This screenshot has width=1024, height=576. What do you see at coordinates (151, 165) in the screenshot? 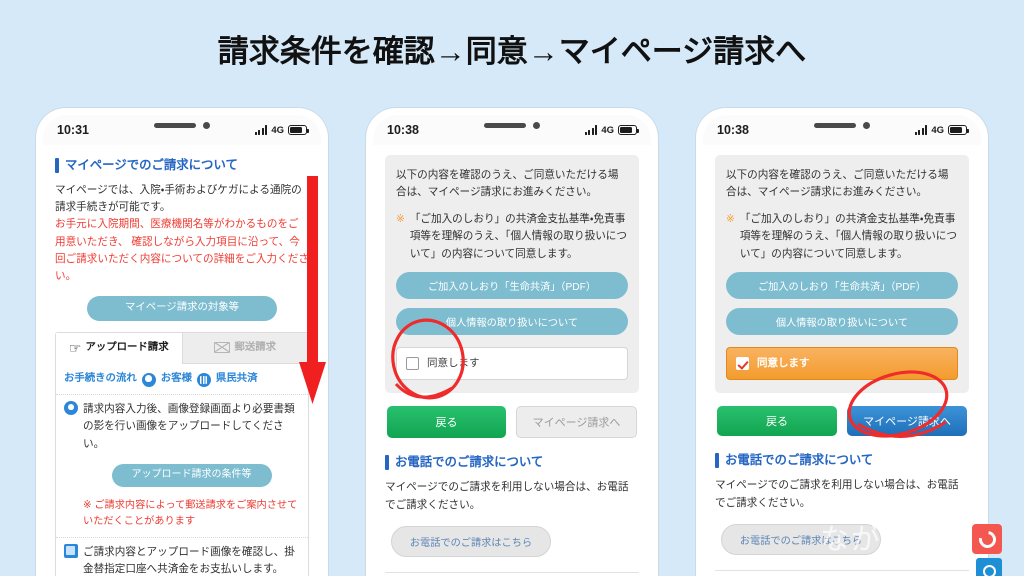
I see `section-title-text: マイページでのご請求について` at bounding box center [151, 165].